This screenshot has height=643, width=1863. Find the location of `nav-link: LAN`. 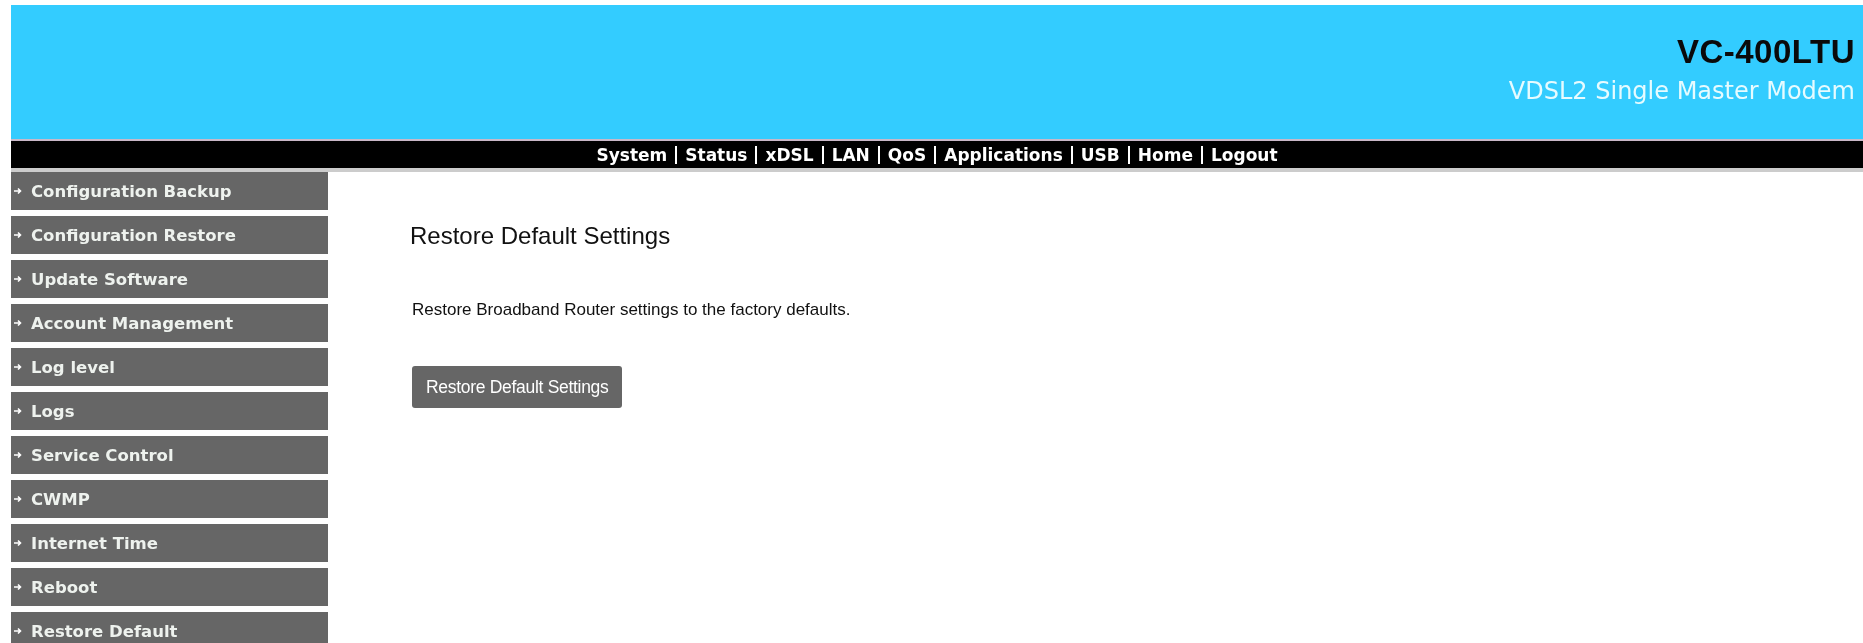

nav-link: LAN is located at coordinates (850, 154).